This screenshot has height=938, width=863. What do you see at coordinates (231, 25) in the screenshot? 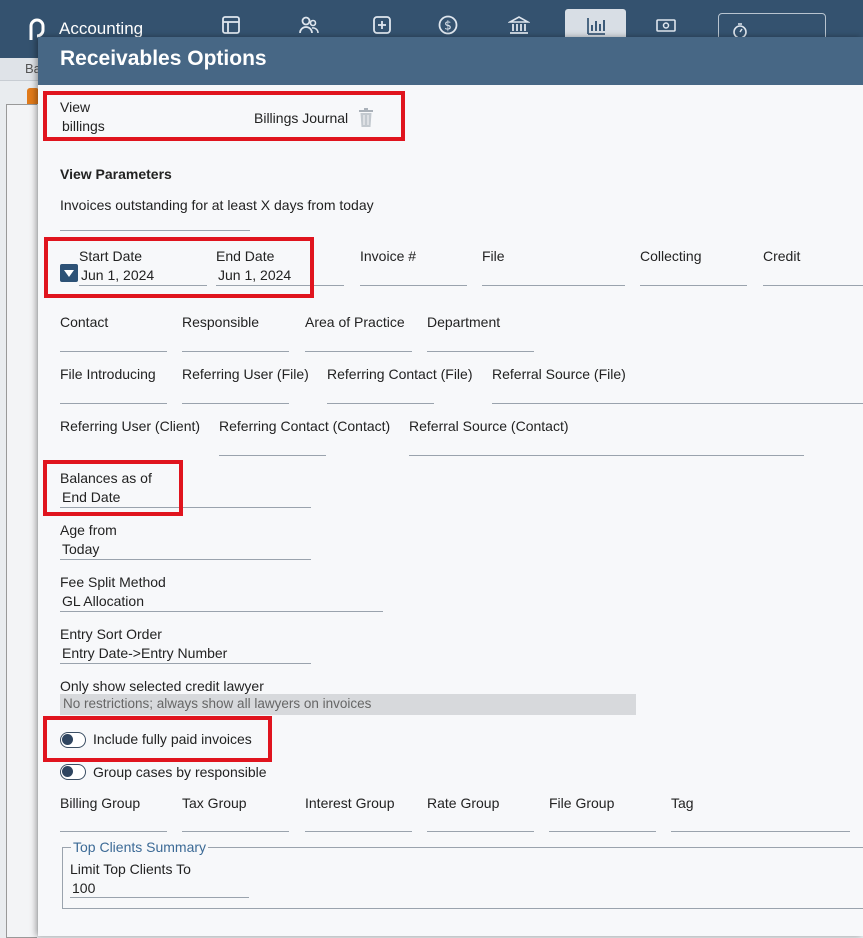
I see `layout-icon` at bounding box center [231, 25].